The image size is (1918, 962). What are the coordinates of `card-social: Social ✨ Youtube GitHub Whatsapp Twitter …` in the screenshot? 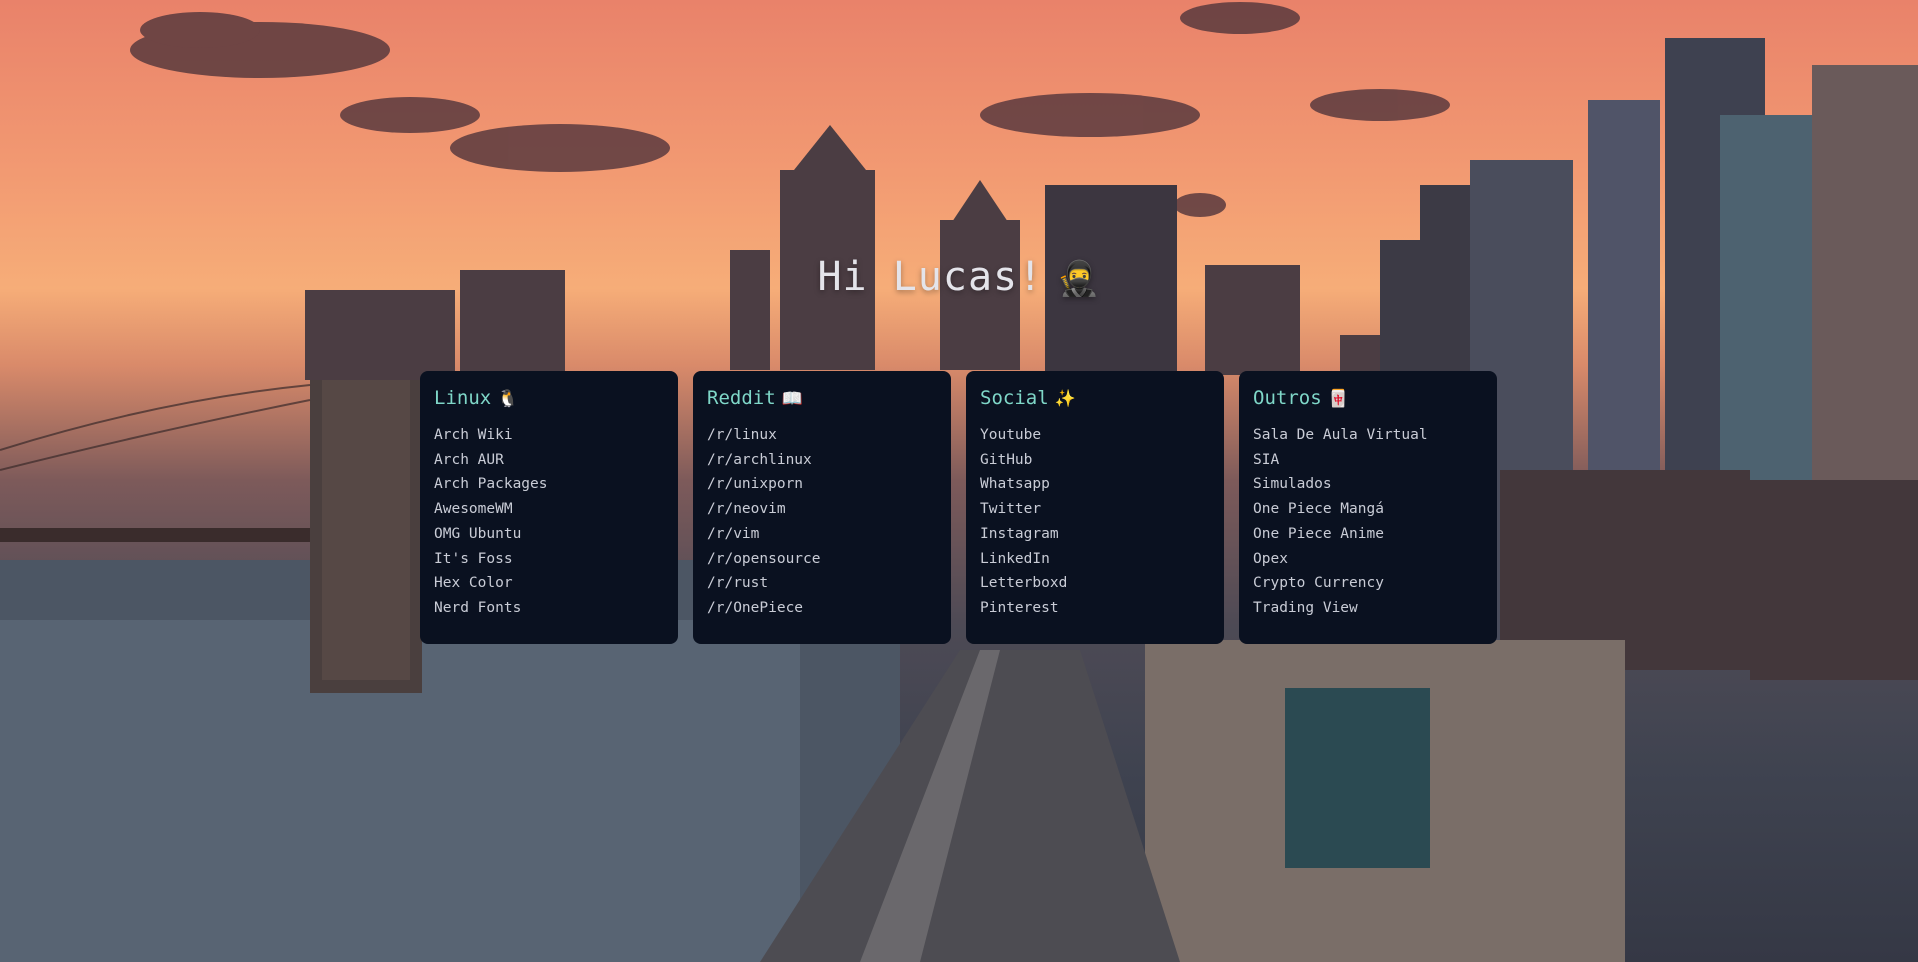 It's located at (1095, 507).